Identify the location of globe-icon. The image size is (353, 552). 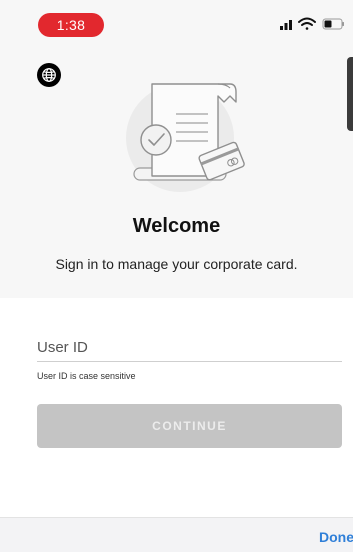
(49, 75).